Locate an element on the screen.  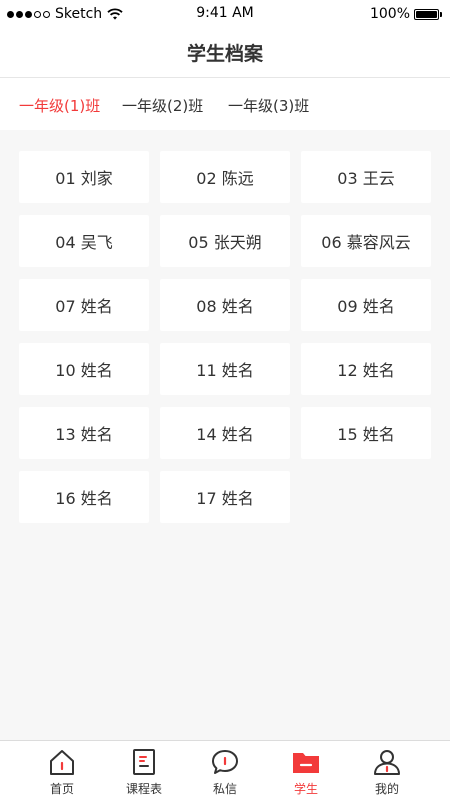
battery-percentage: 100% is located at coordinates (389, 14).